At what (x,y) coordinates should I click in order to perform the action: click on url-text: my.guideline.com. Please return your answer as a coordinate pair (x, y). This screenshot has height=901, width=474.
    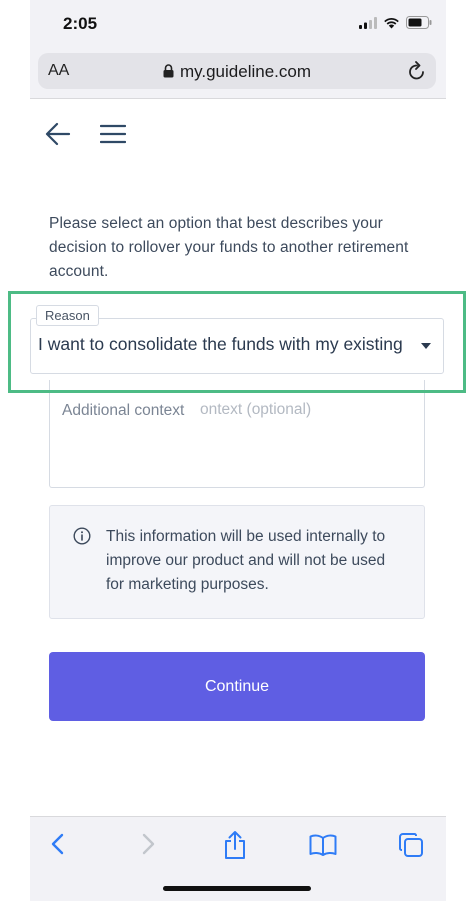
    Looking at the image, I should click on (245, 71).